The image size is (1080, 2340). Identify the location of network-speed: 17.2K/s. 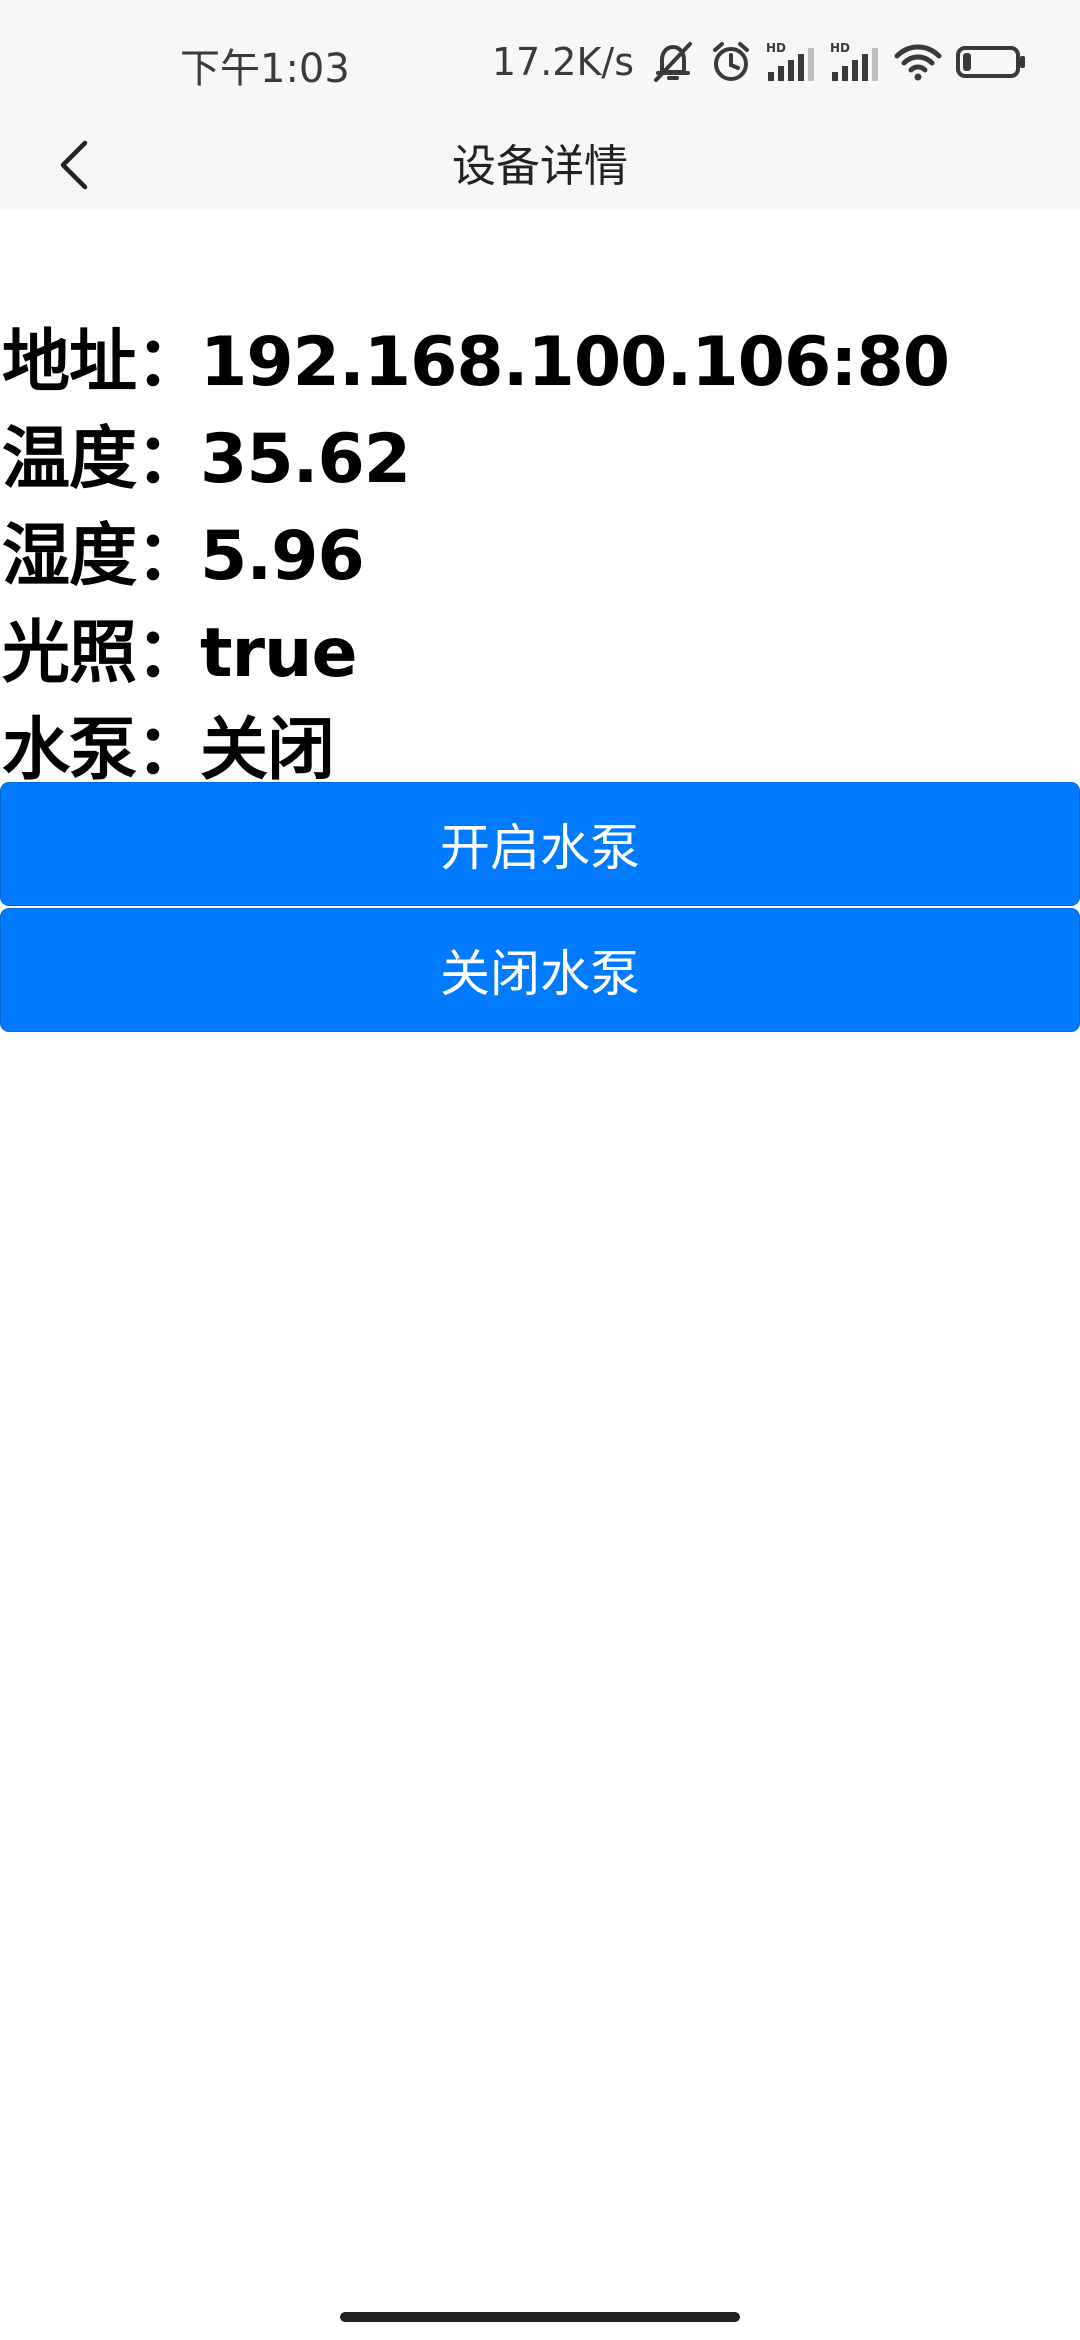
(562, 62).